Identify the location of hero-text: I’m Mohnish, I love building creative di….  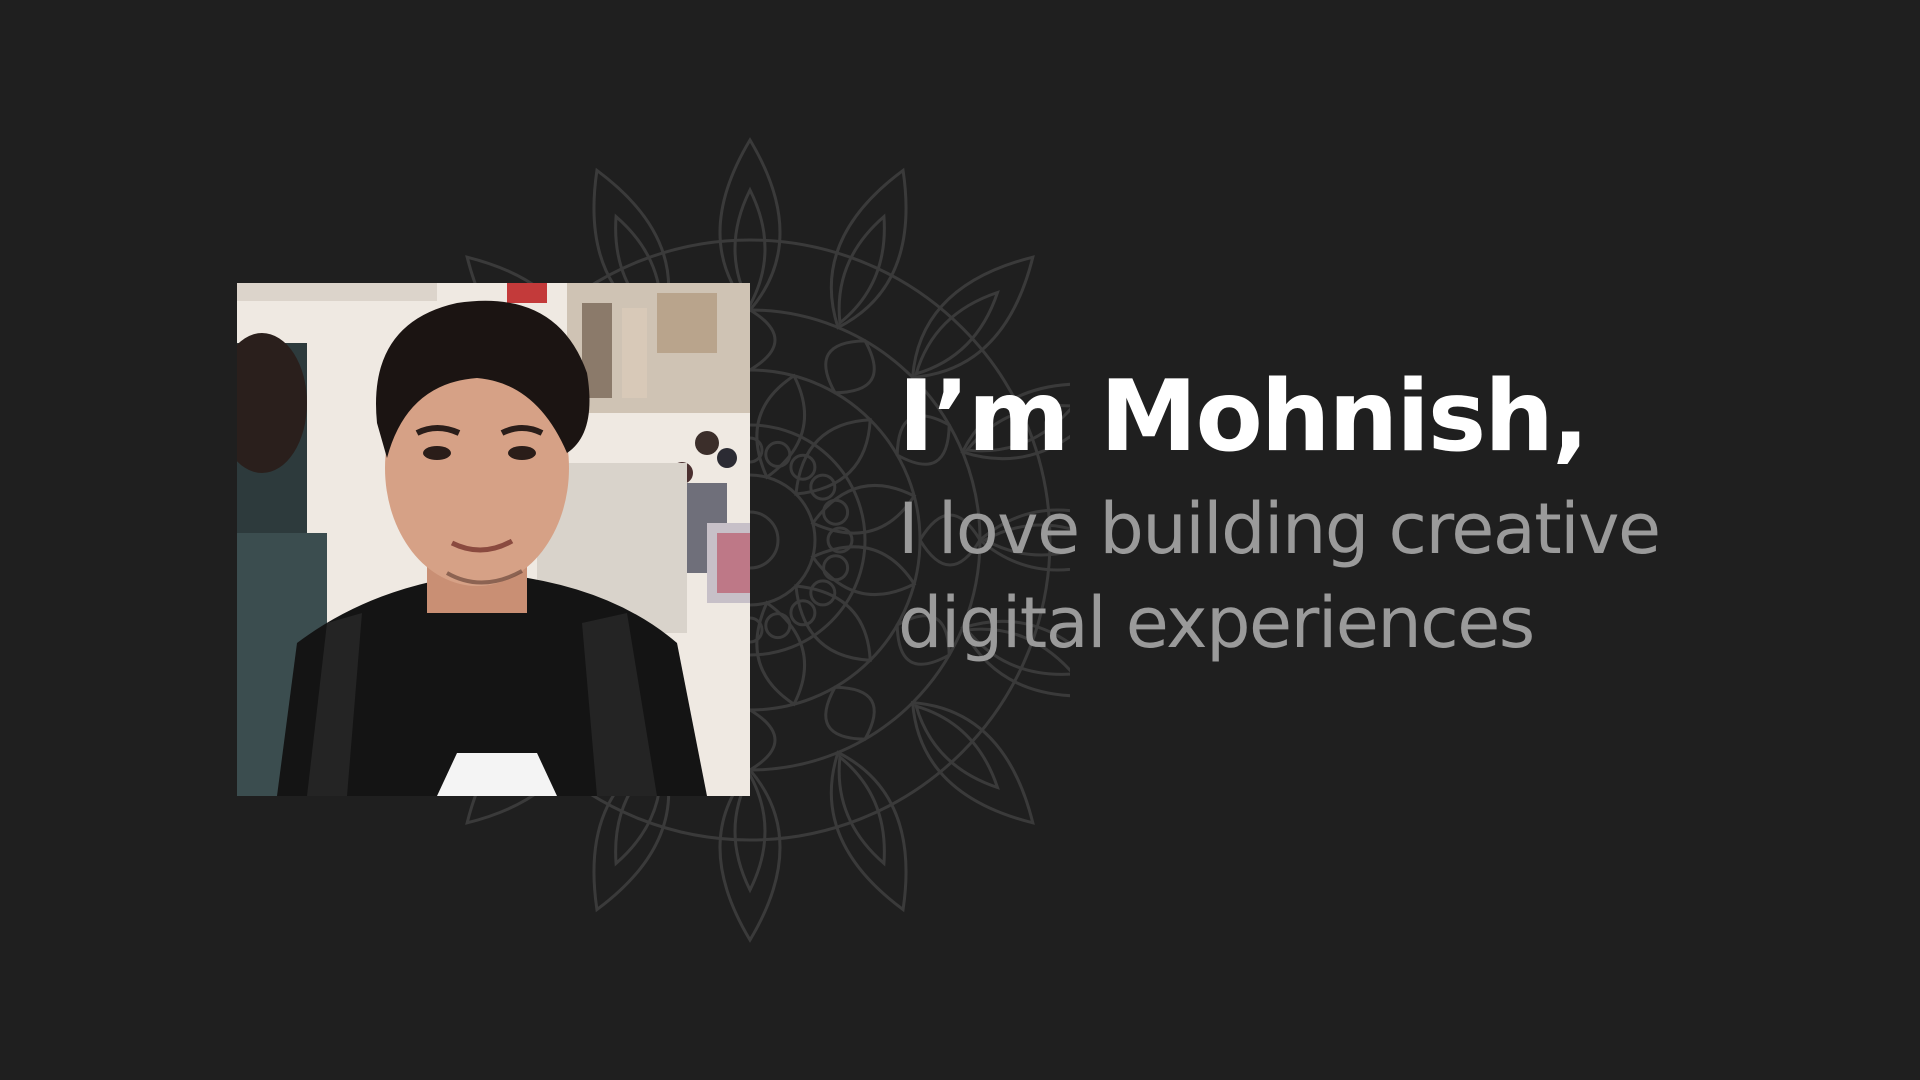
(1378, 514).